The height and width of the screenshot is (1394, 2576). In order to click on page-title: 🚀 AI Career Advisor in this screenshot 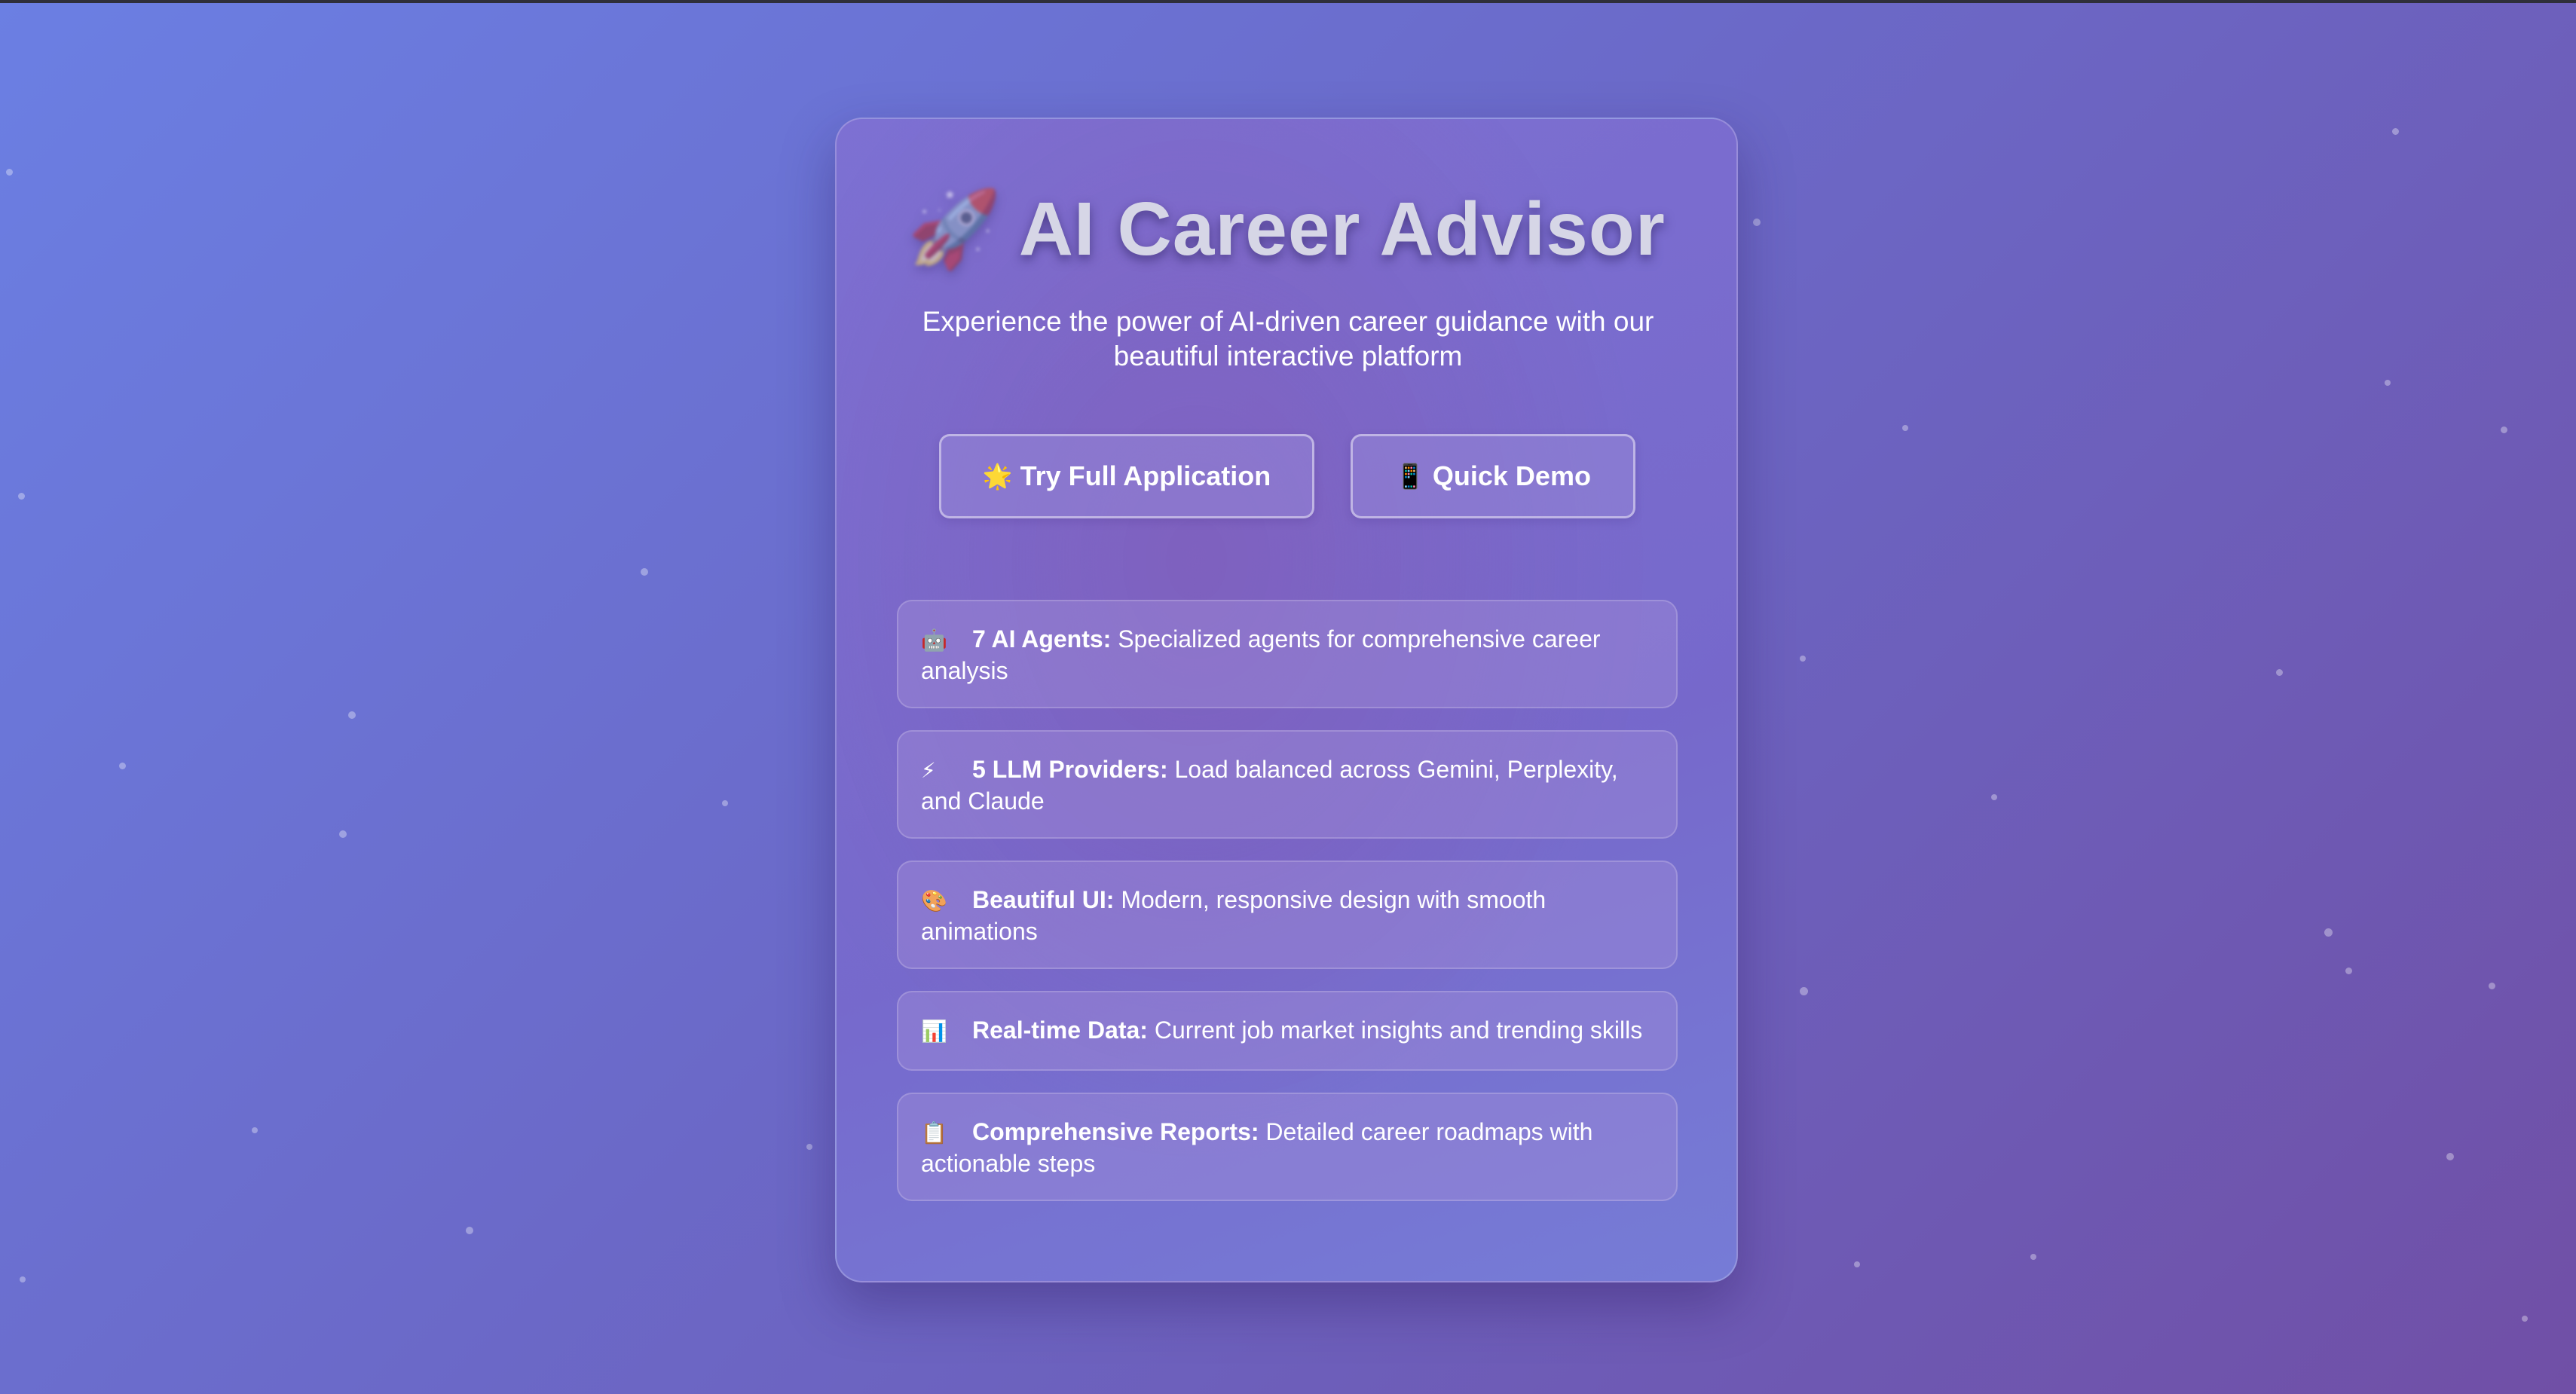, I will do `click(1287, 229)`.